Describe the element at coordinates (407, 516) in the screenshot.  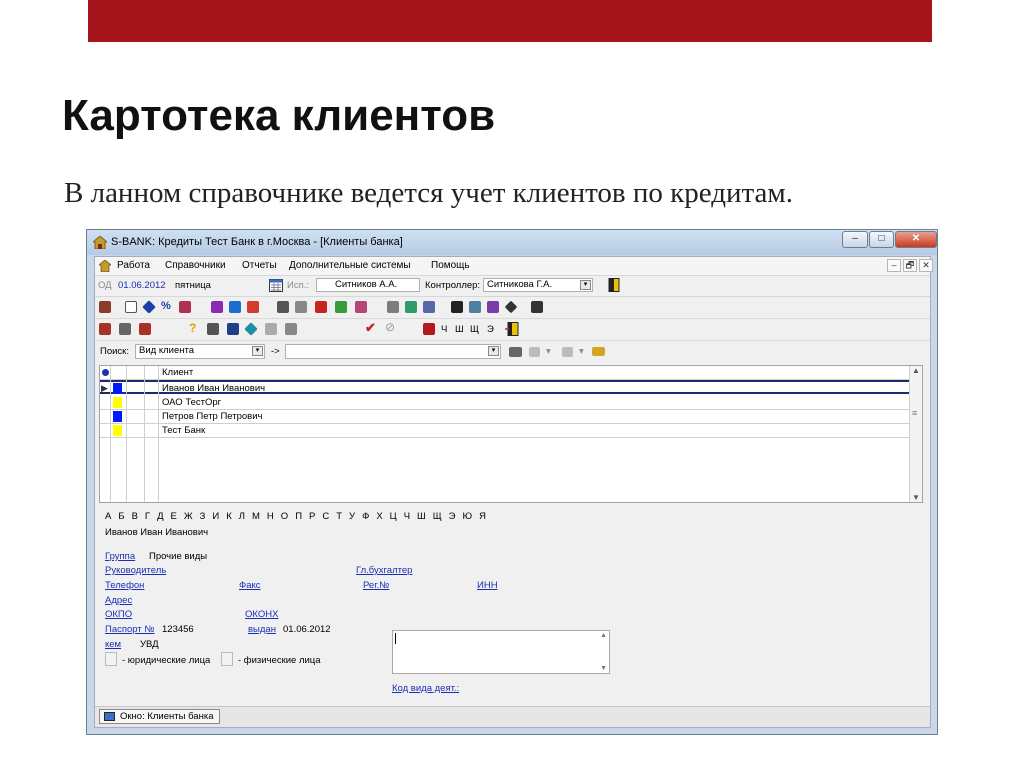
I see `alphabet-letter: Ч` at that location.